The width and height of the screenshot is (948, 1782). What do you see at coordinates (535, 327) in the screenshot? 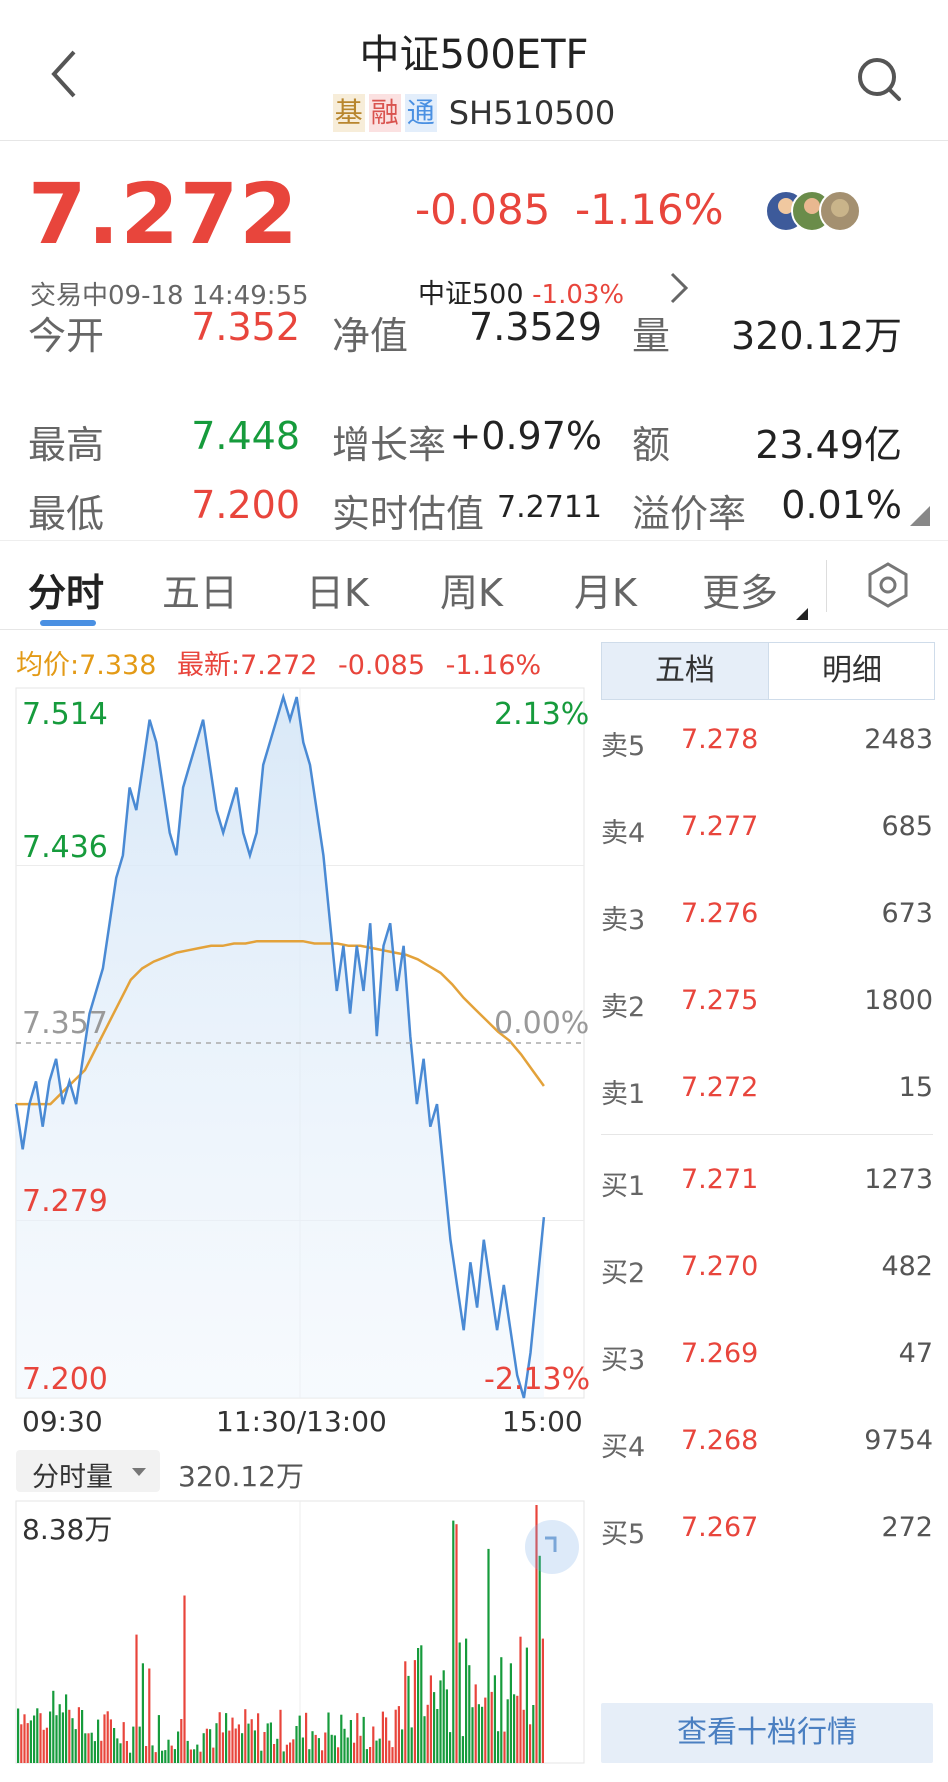
I see `stat-value-nav: 7.3529` at bounding box center [535, 327].